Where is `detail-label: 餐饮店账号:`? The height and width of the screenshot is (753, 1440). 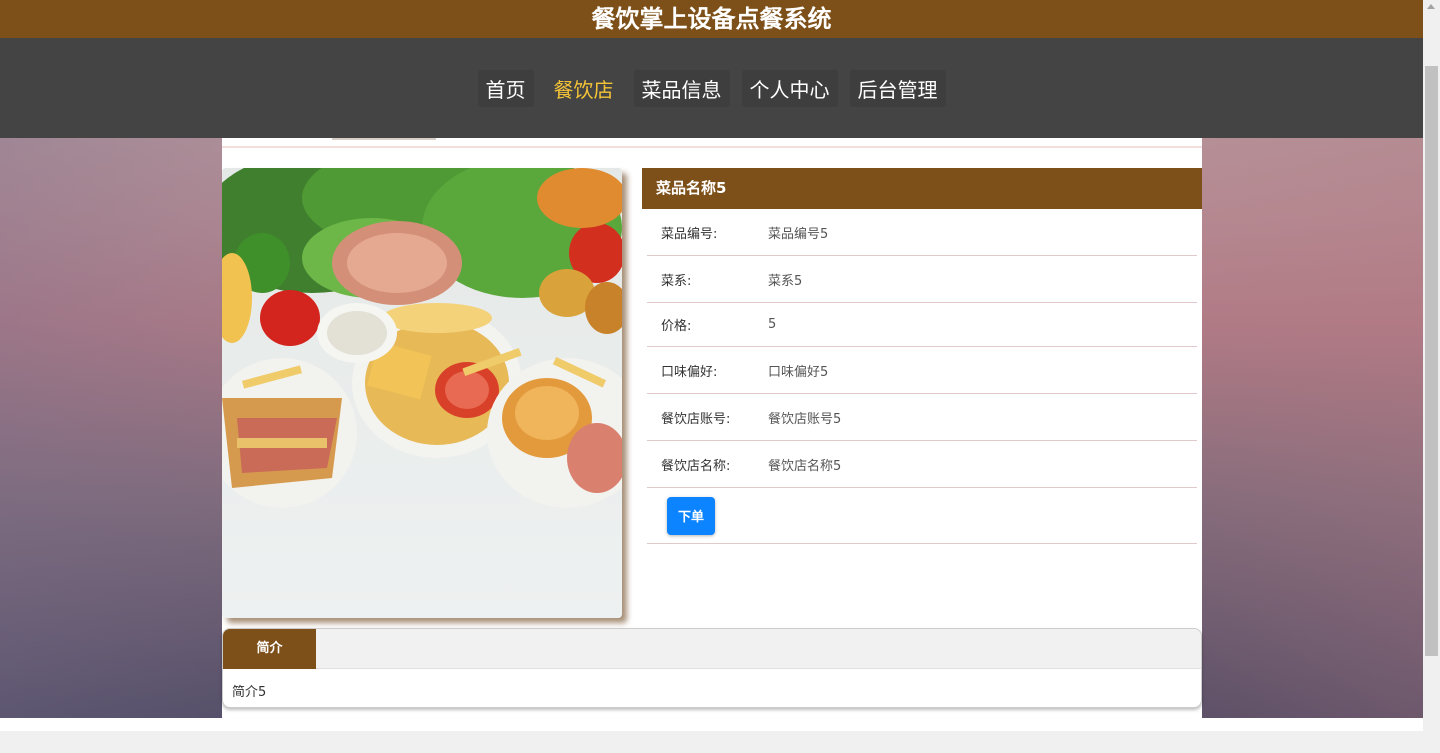
detail-label: 餐饮店账号: is located at coordinates (696, 419).